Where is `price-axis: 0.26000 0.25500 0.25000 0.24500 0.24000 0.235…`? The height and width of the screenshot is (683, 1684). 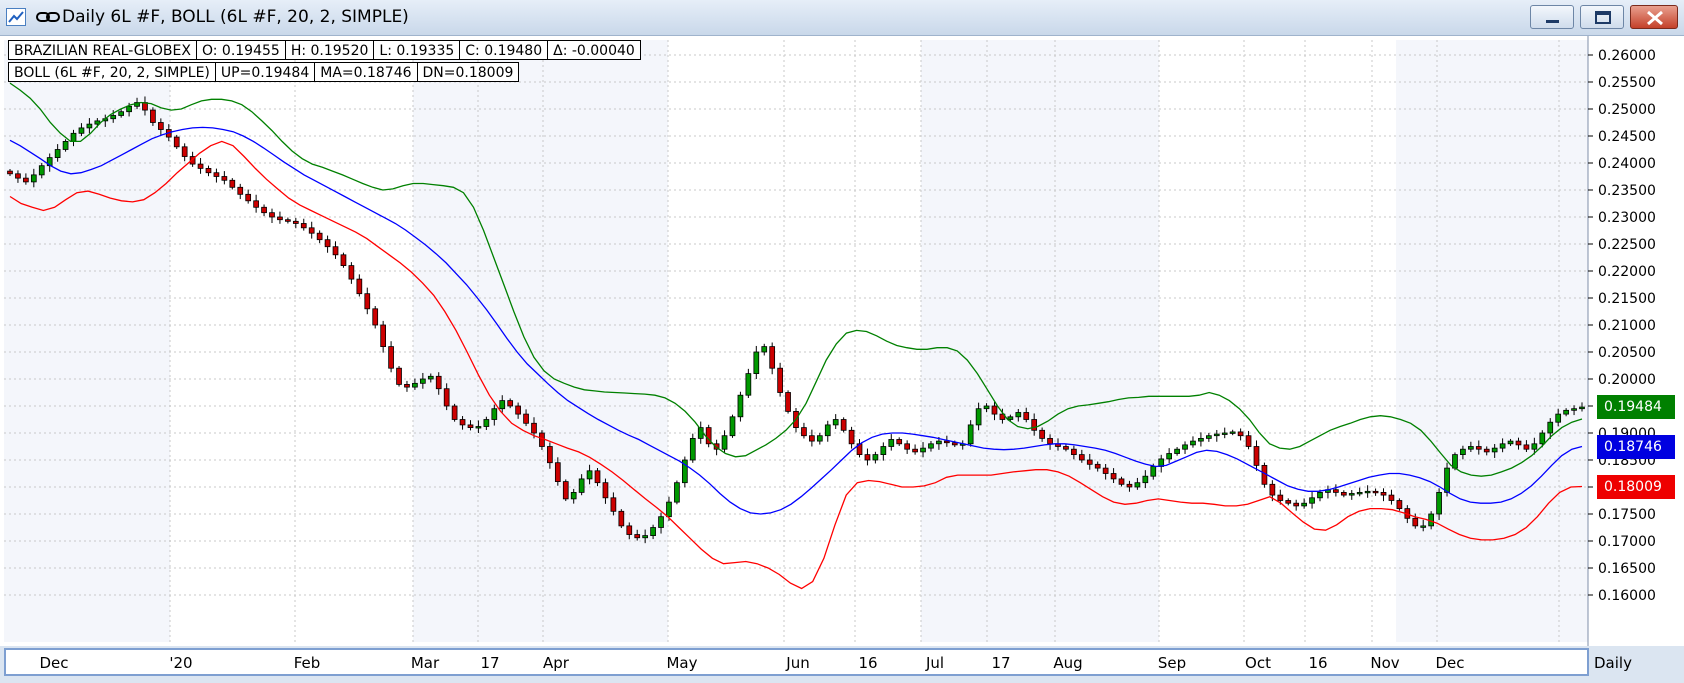
price-axis: 0.26000 0.25500 0.25000 0.24500 0.24000 0.235… is located at coordinates (1621, 341).